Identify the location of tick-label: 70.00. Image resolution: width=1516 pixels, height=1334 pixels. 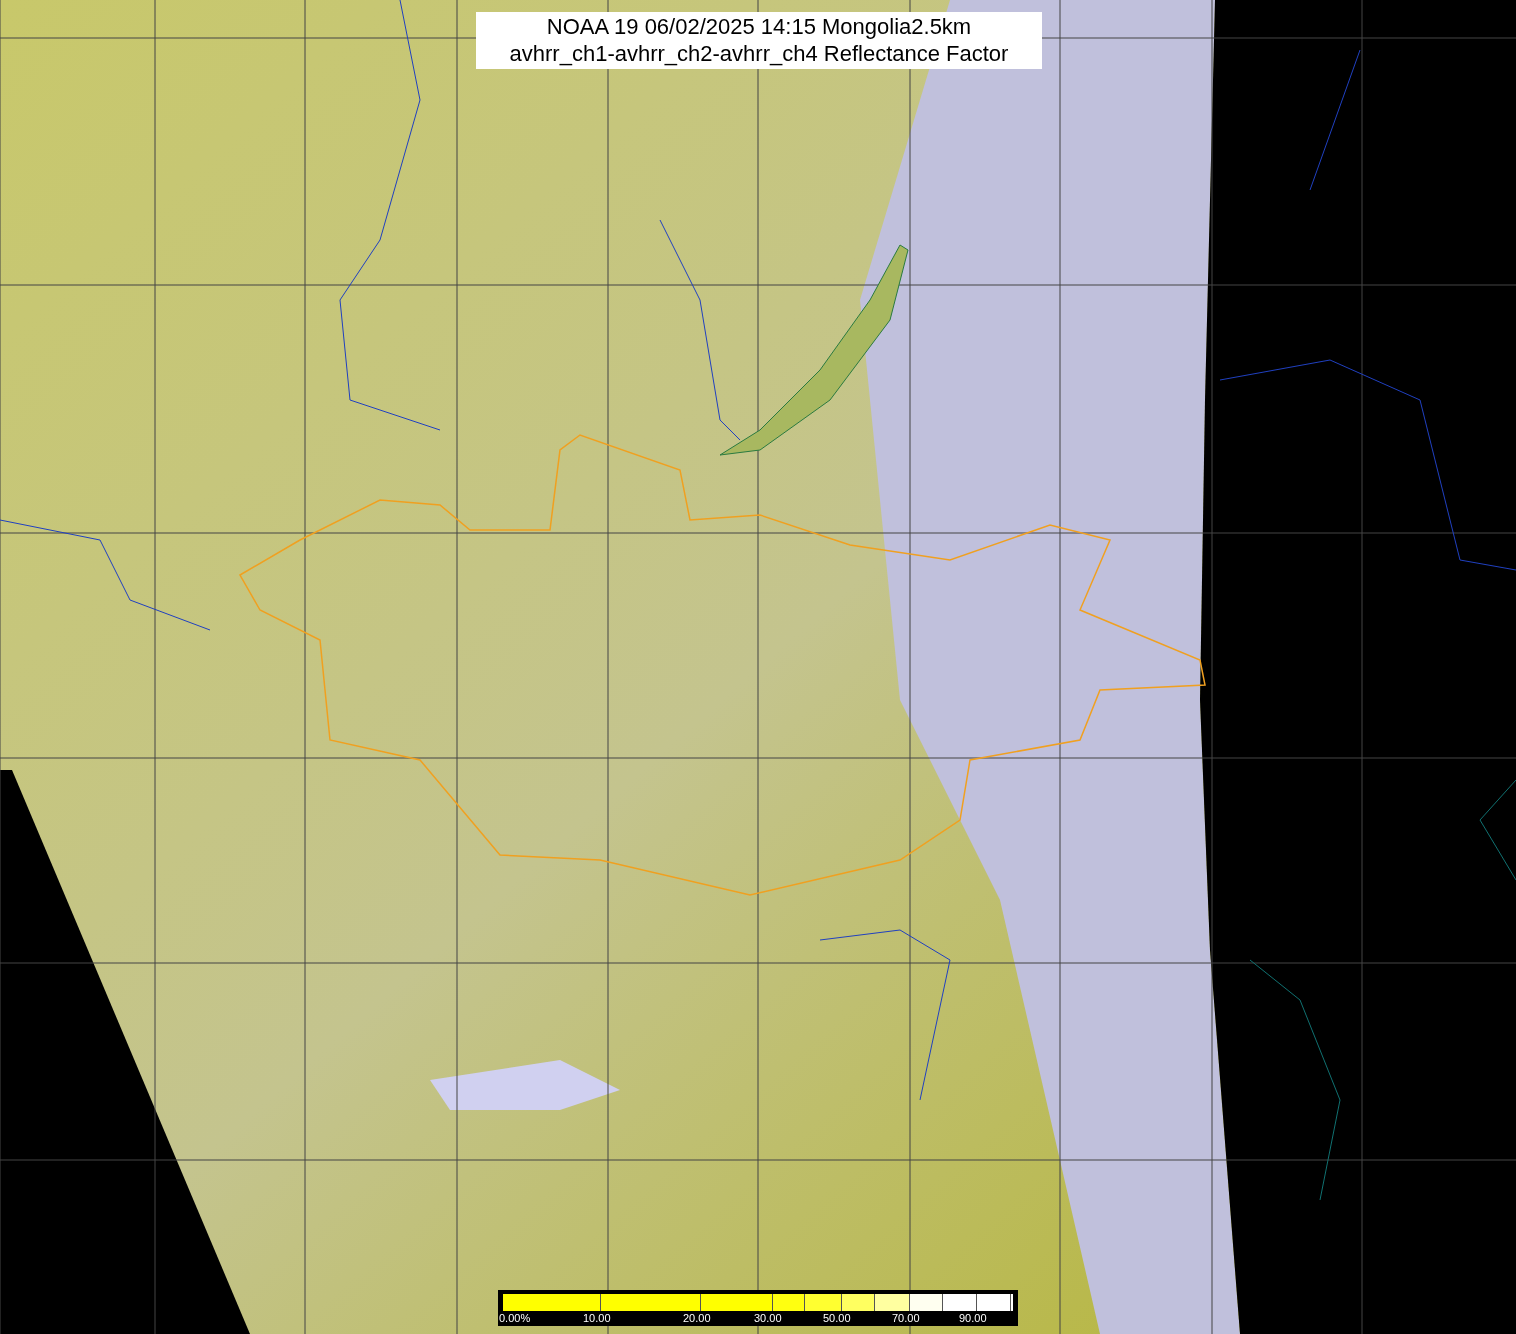
(906, 1318).